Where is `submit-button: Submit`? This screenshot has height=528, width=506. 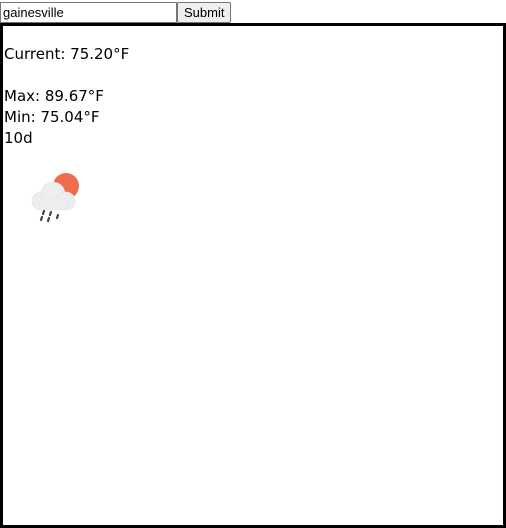
submit-button: Submit is located at coordinates (204, 12).